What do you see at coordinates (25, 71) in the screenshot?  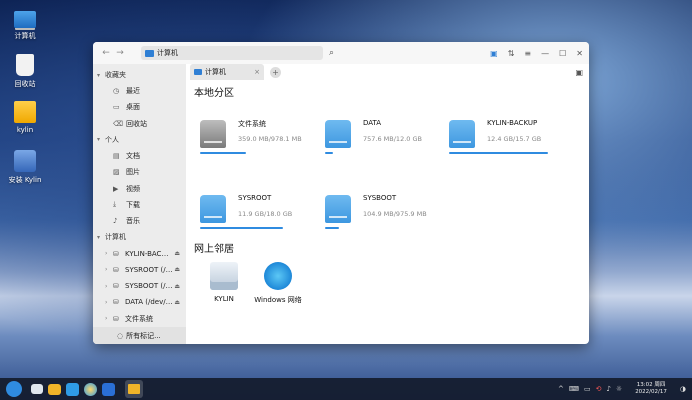 I see `desktop-icon-trash: 回收站` at bounding box center [25, 71].